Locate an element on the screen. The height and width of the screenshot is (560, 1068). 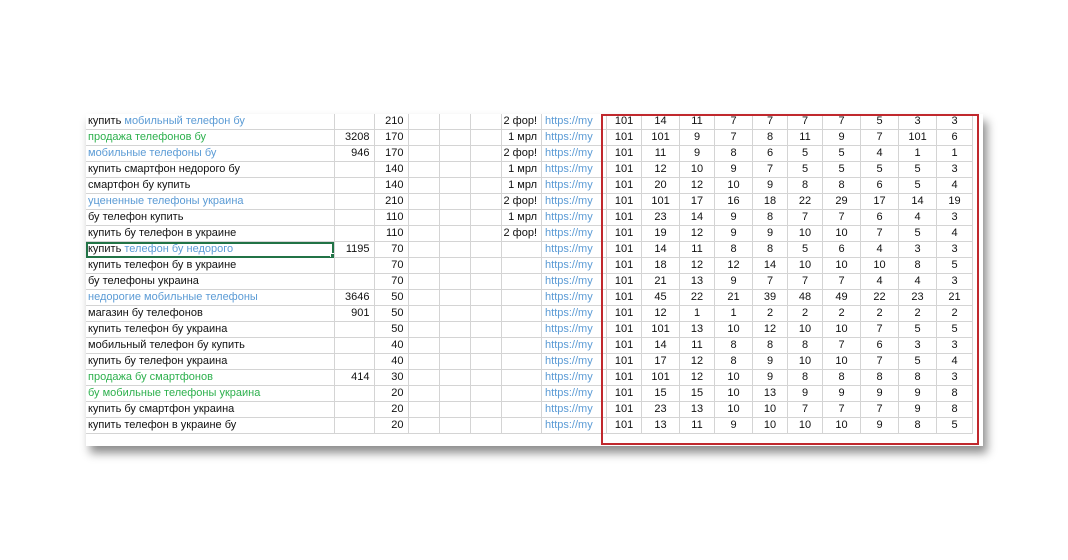
keyword-cell: купить телефон бу в украине is located at coordinates (210, 265).